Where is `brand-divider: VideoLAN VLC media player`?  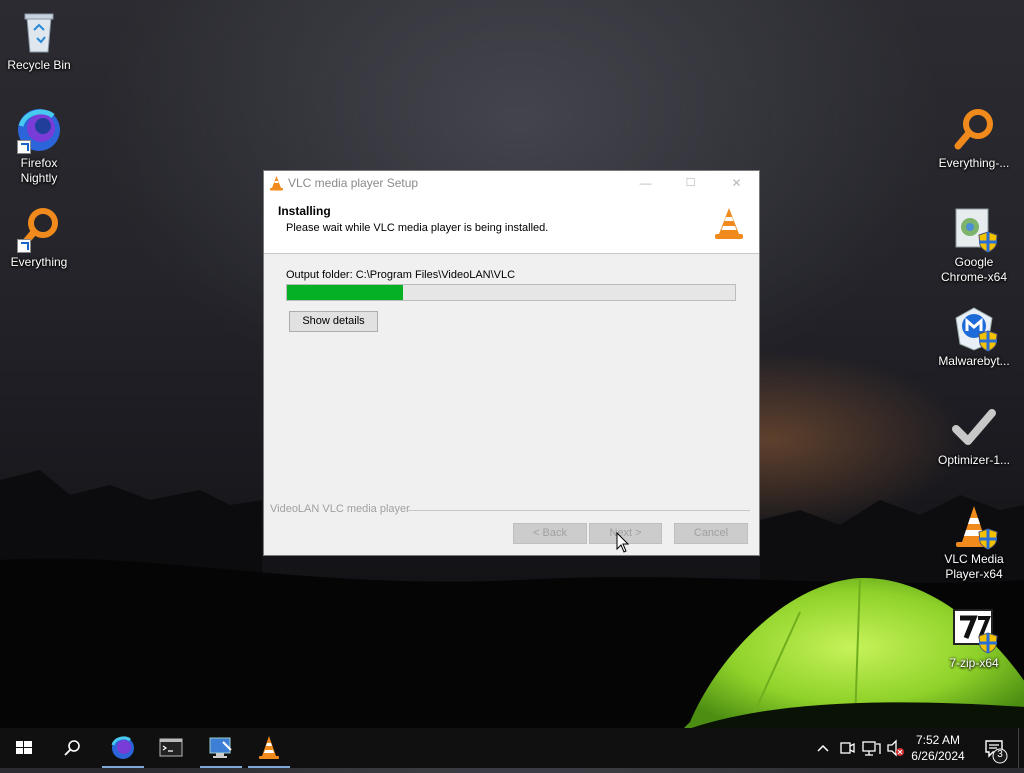 brand-divider: VideoLAN VLC media player is located at coordinates (510, 510).